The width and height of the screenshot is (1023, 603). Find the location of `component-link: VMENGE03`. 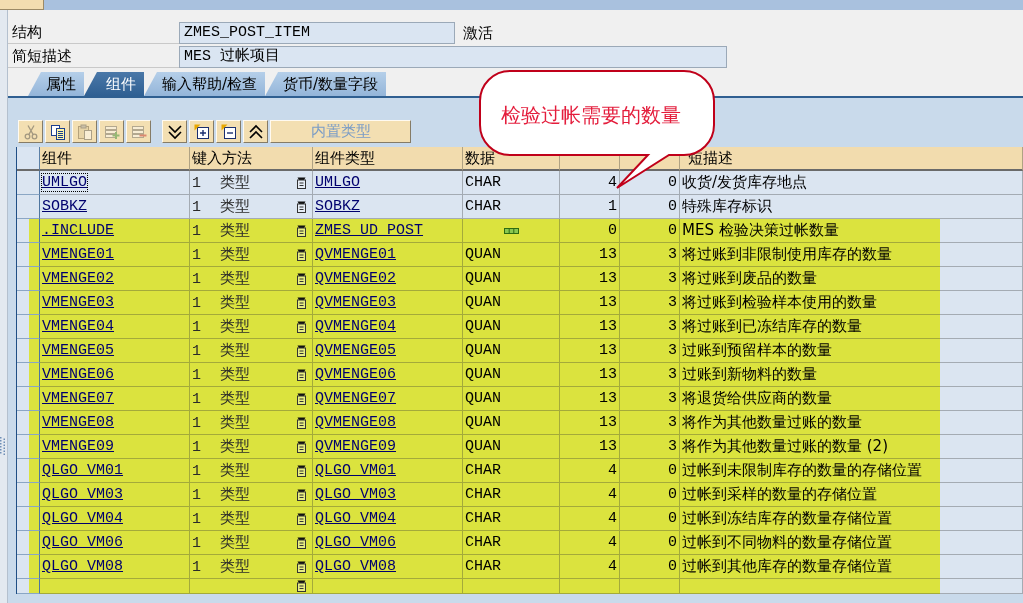

component-link: VMENGE03 is located at coordinates (78, 302).